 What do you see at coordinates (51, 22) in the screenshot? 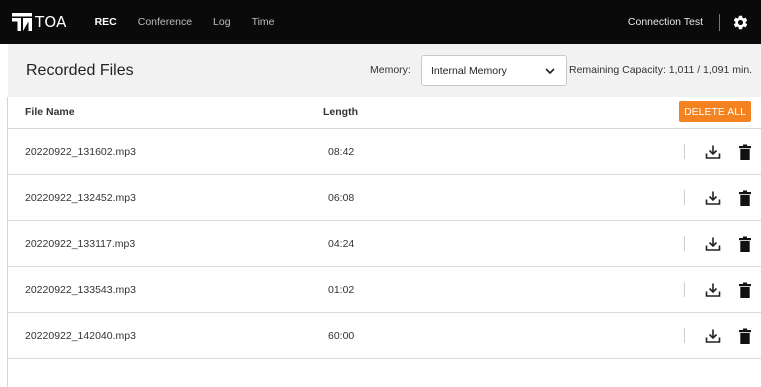
I see `logo-text: TOA` at bounding box center [51, 22].